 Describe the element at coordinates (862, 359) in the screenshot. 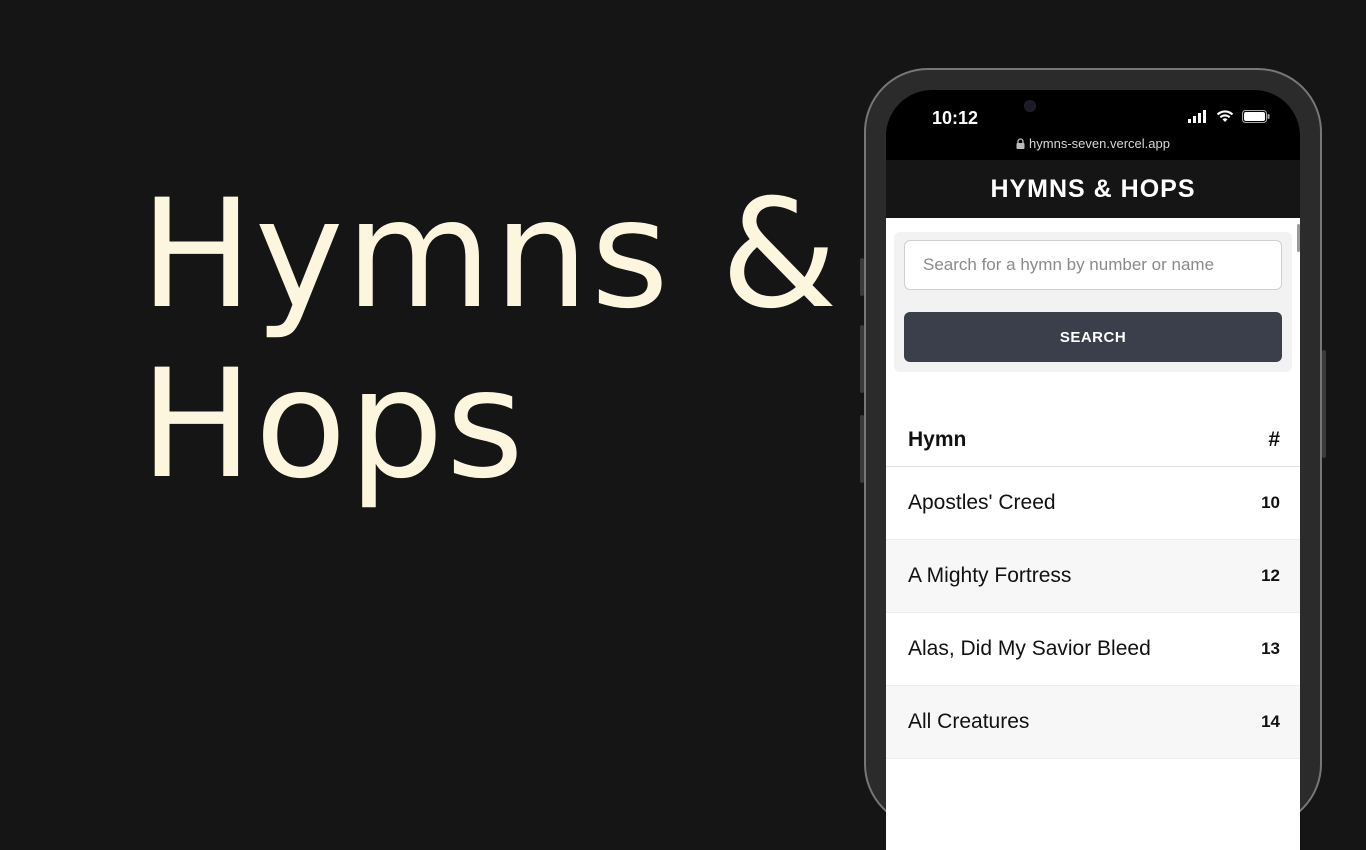

I see `phone-volume-up` at that location.